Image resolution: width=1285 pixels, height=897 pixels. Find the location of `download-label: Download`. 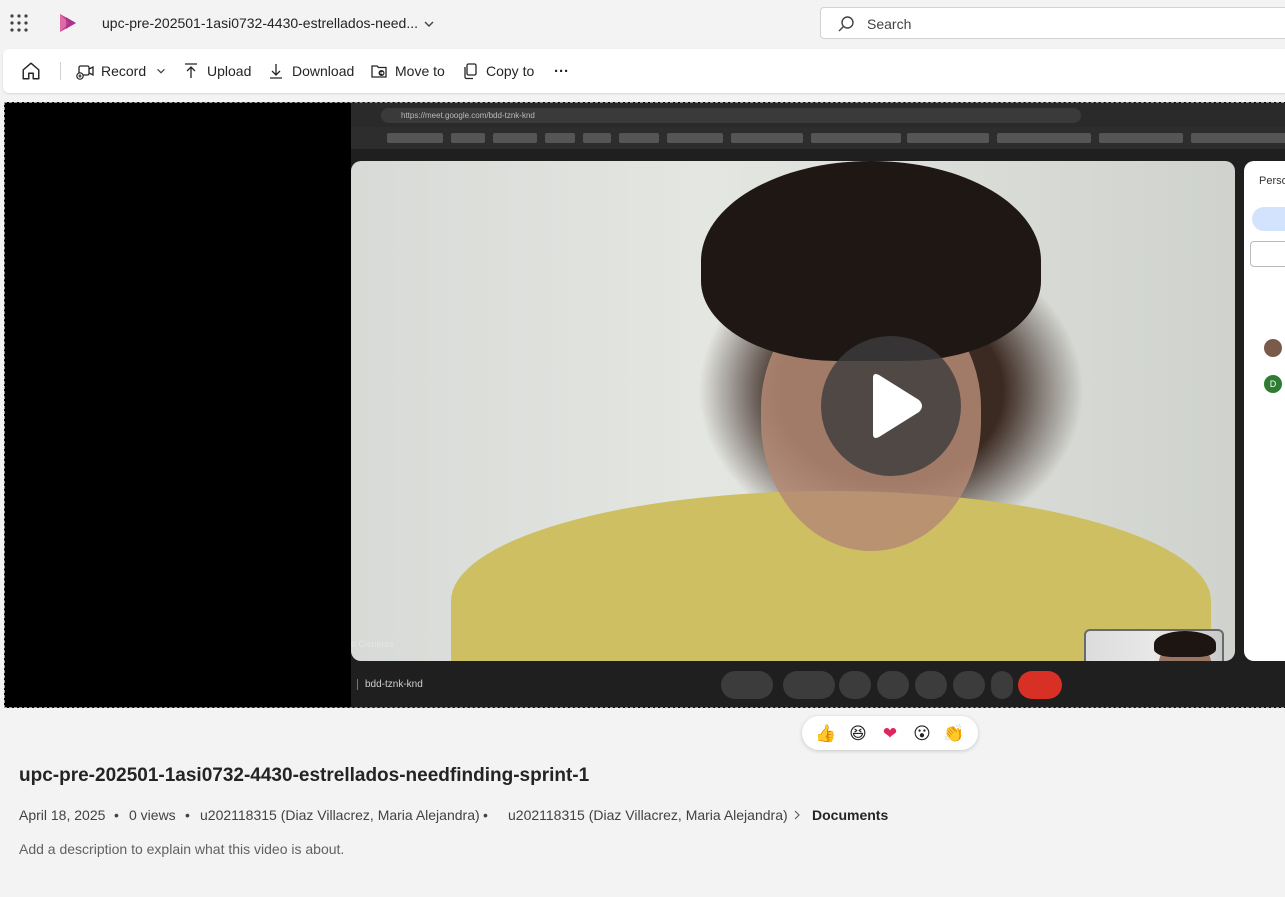

download-label: Download is located at coordinates (323, 71).